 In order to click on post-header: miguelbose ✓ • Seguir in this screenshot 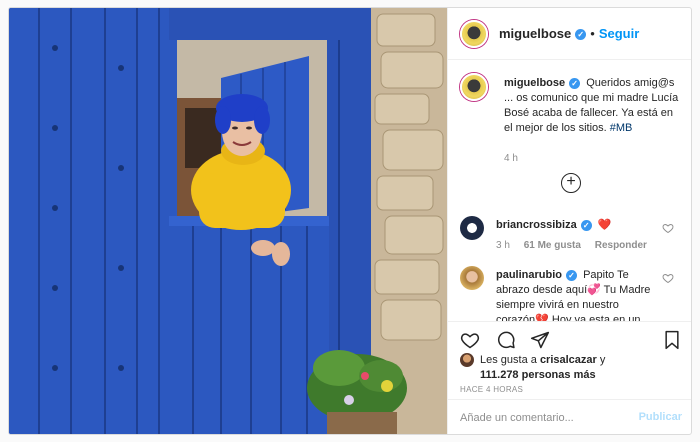, I will do `click(569, 34)`.